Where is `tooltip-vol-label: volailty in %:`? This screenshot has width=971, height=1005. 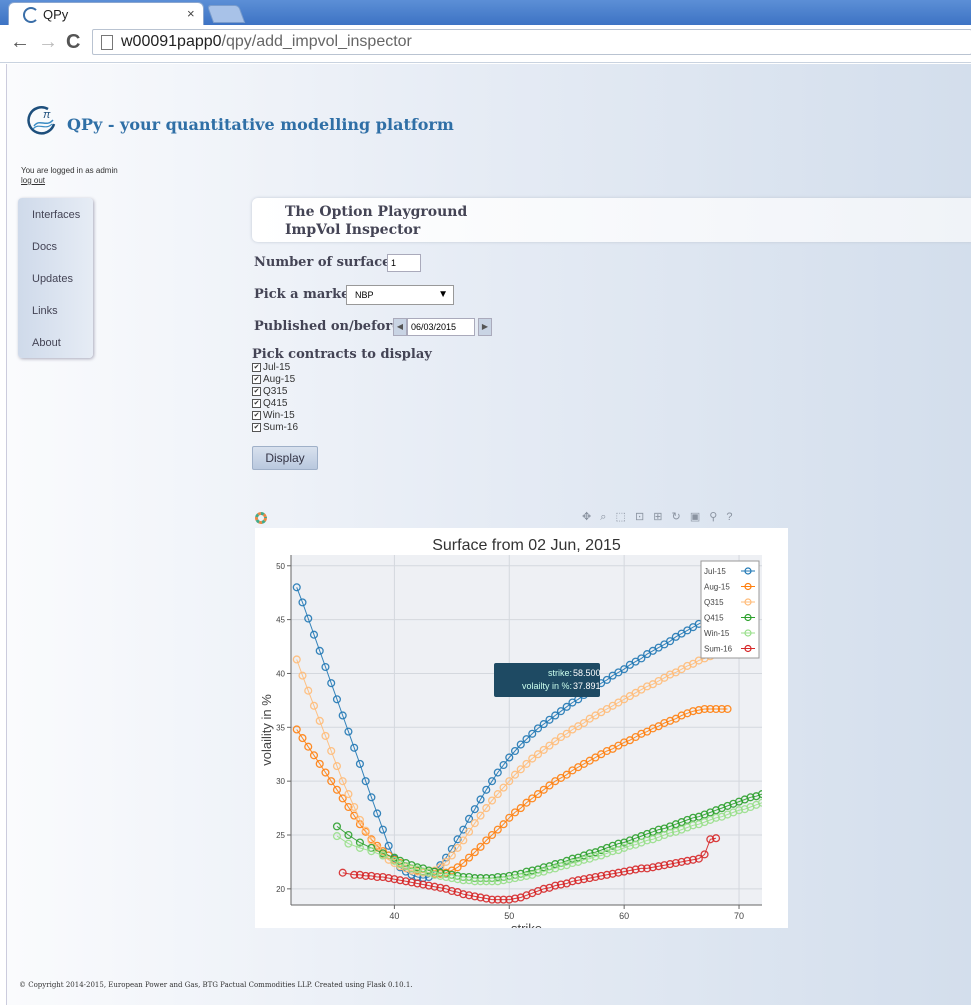 tooltip-vol-label: volailty in %: is located at coordinates (547, 686).